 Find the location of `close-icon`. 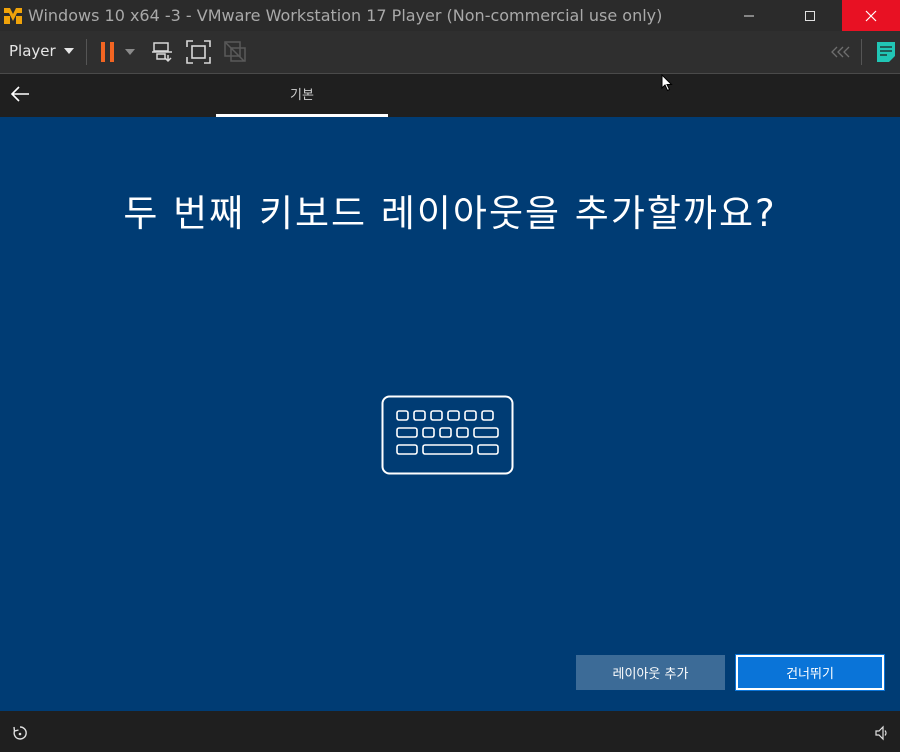

close-icon is located at coordinates (871, 15).